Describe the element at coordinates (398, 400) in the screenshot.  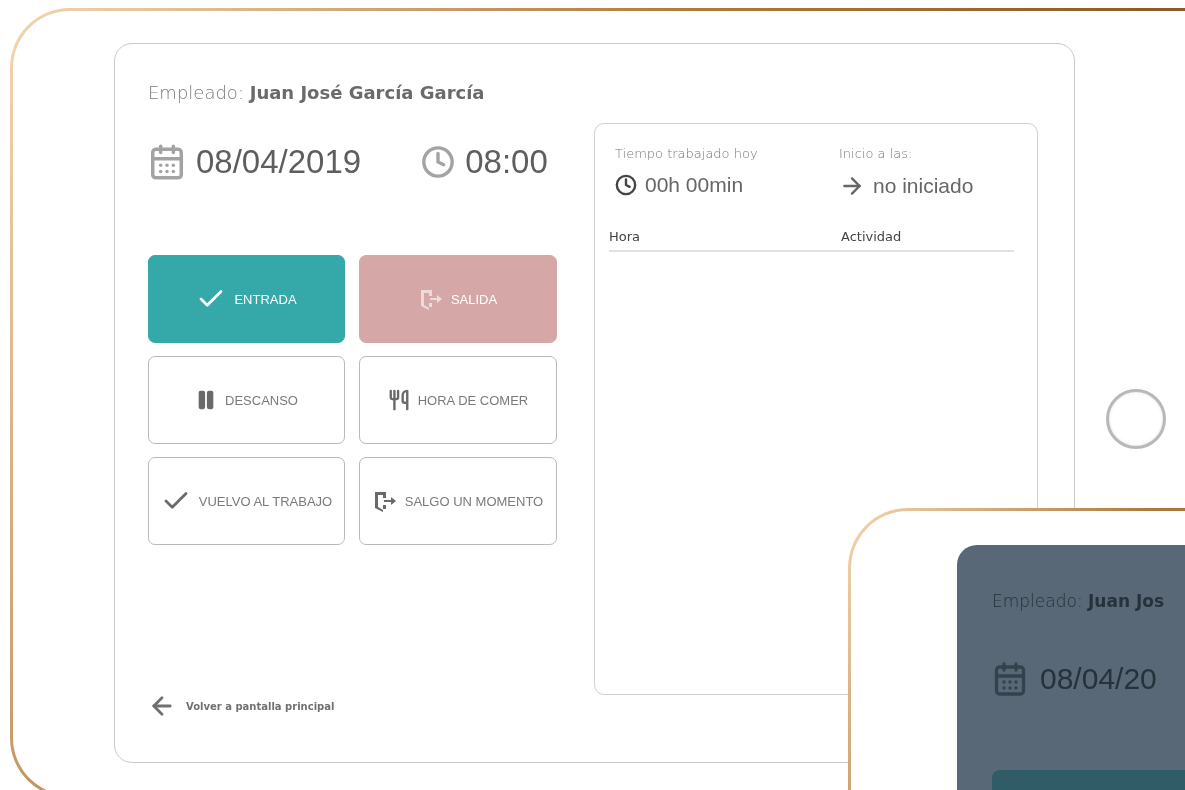
I see `cutlery-icon` at that location.